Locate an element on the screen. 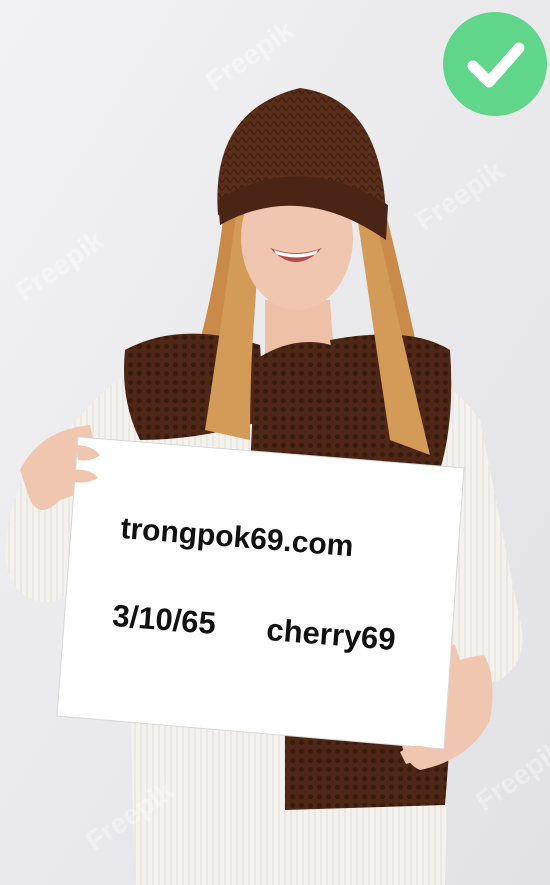 Image resolution: width=550 pixels, height=885 pixels. scarf-center is located at coordinates (300, 406).